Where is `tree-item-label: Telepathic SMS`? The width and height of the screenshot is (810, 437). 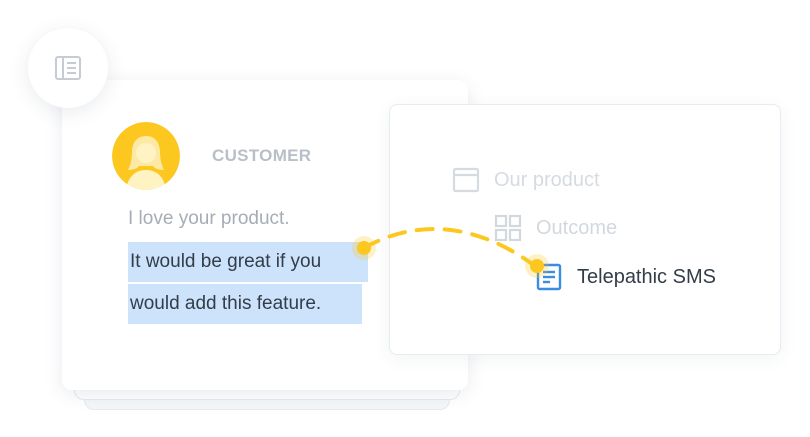 tree-item-label: Telepathic SMS is located at coordinates (646, 276).